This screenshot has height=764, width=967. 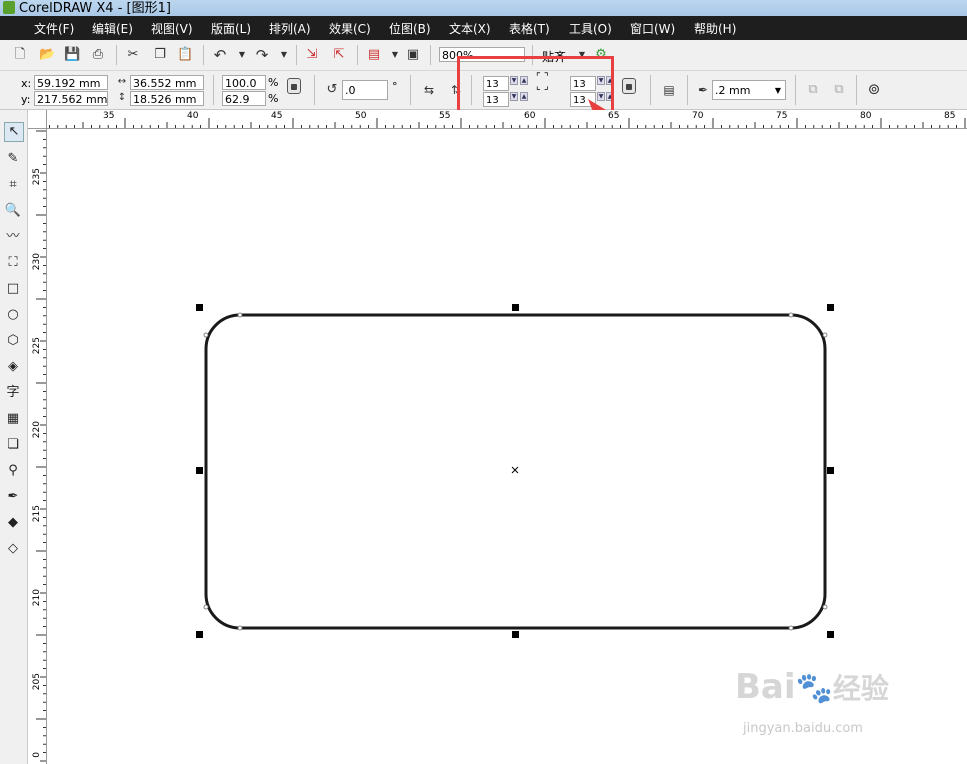 What do you see at coordinates (95, 8) in the screenshot?
I see `window-title: CorelDRAW X4 - [图形1]` at bounding box center [95, 8].